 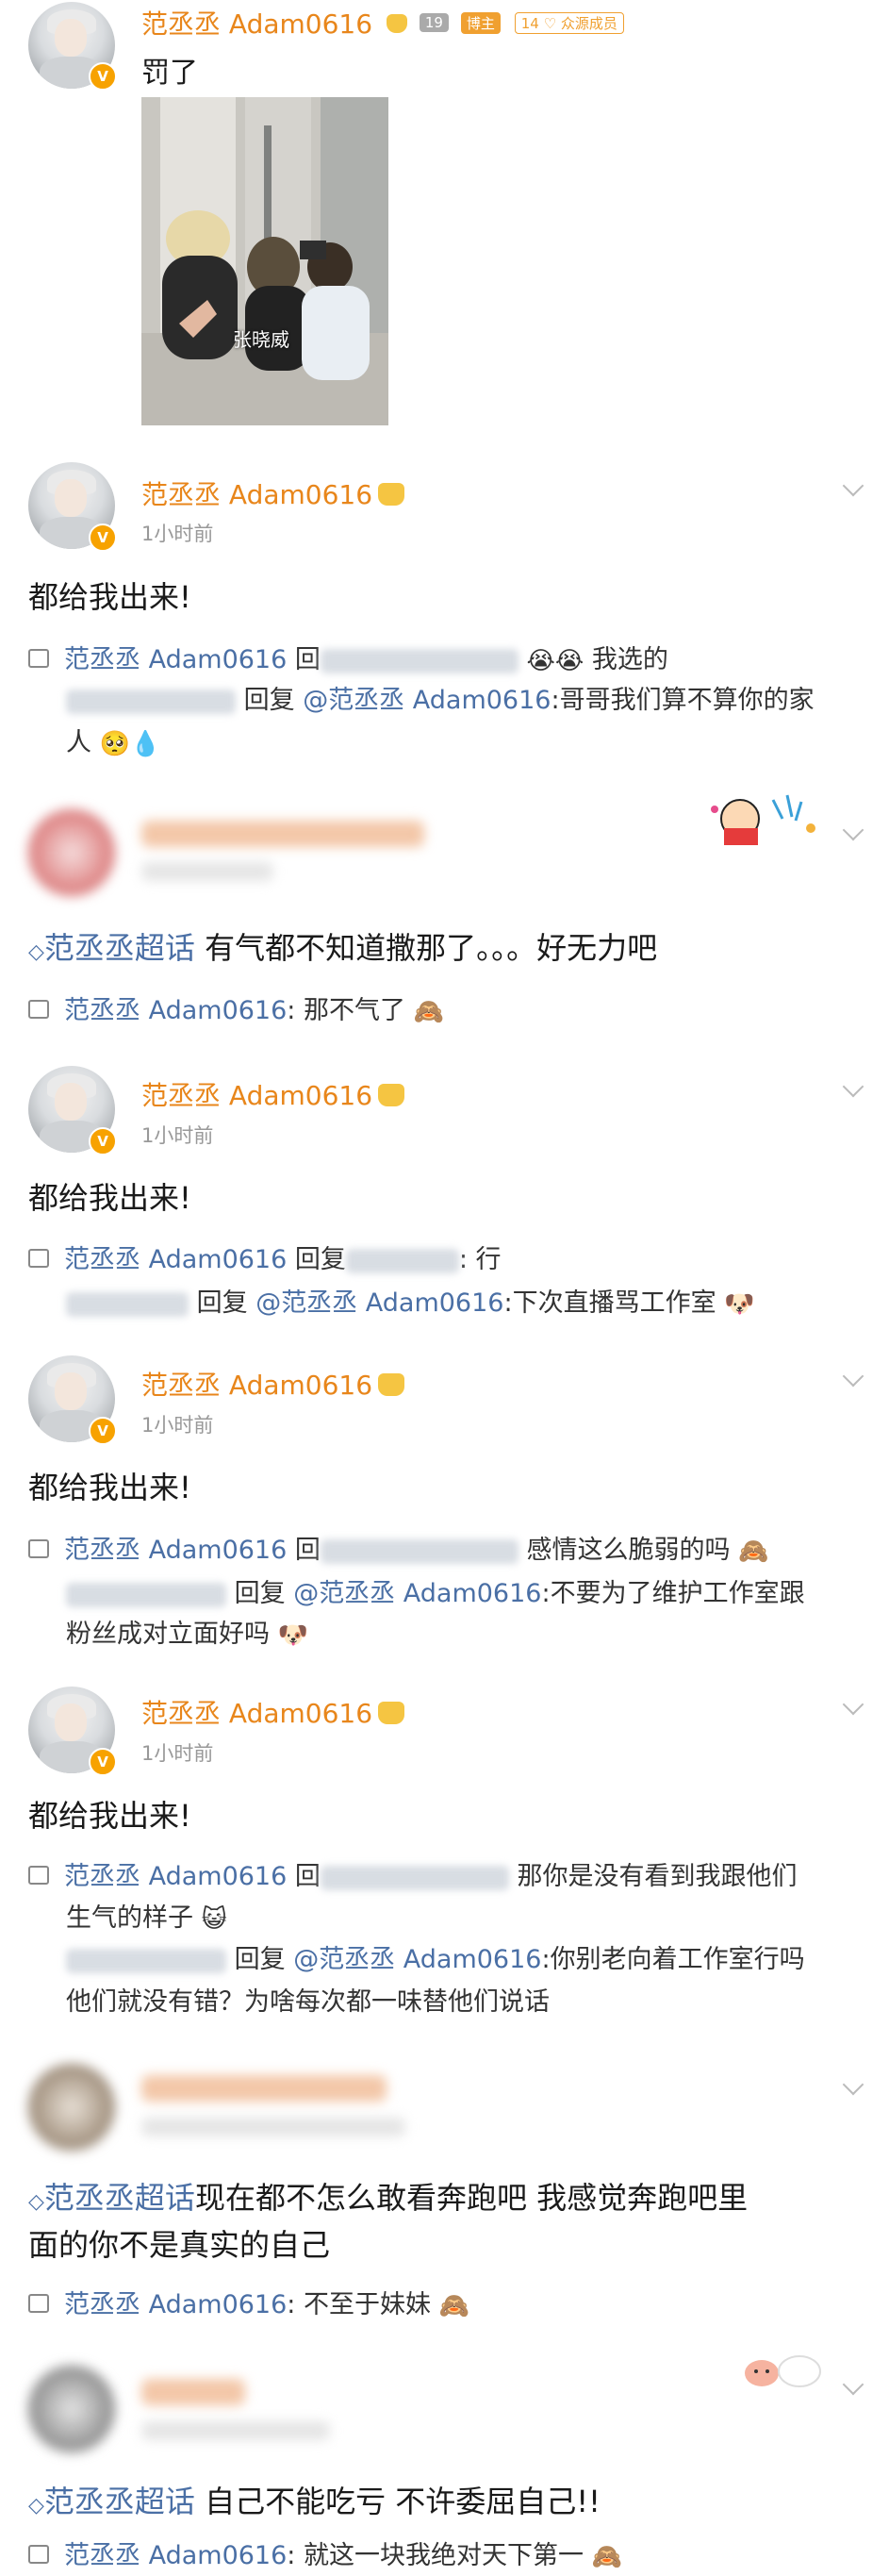 I want to click on post-content: ◇范丞丞超话 自己不能吃亏 不许委屈自己!!, so click(x=314, y=2499).